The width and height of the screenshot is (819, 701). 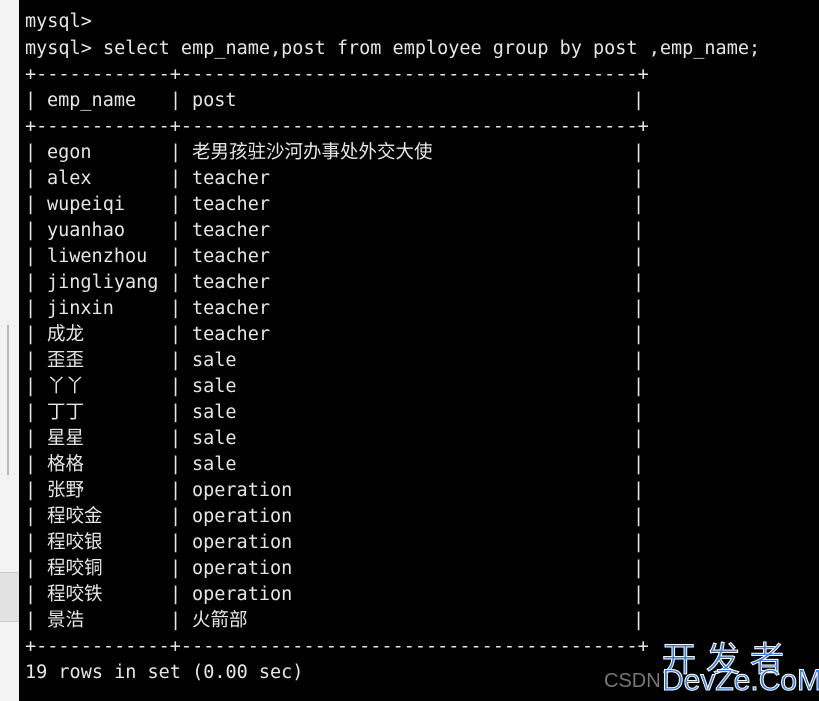 What do you see at coordinates (75, 594) in the screenshot?
I see `cell-emp-name: 程咬铁` at bounding box center [75, 594].